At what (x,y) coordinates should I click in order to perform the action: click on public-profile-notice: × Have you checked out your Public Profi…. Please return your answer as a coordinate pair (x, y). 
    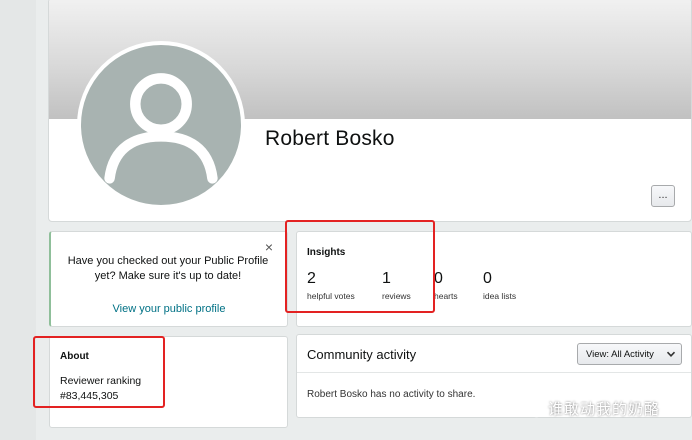
    Looking at the image, I should click on (168, 279).